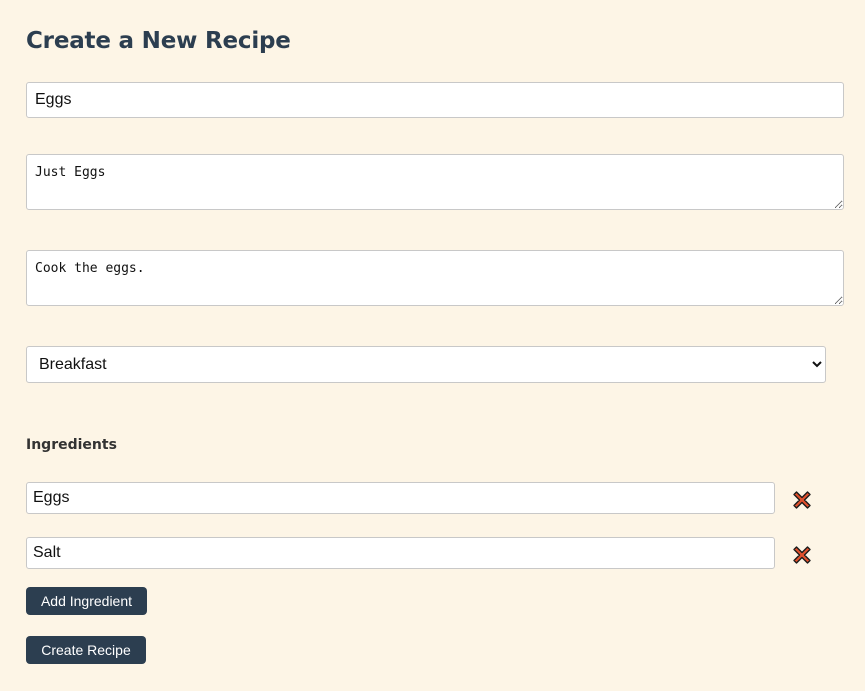 The width and height of the screenshot is (865, 691). Describe the element at coordinates (435, 182) in the screenshot. I see `recipe-description-textarea: Just Eggs` at that location.